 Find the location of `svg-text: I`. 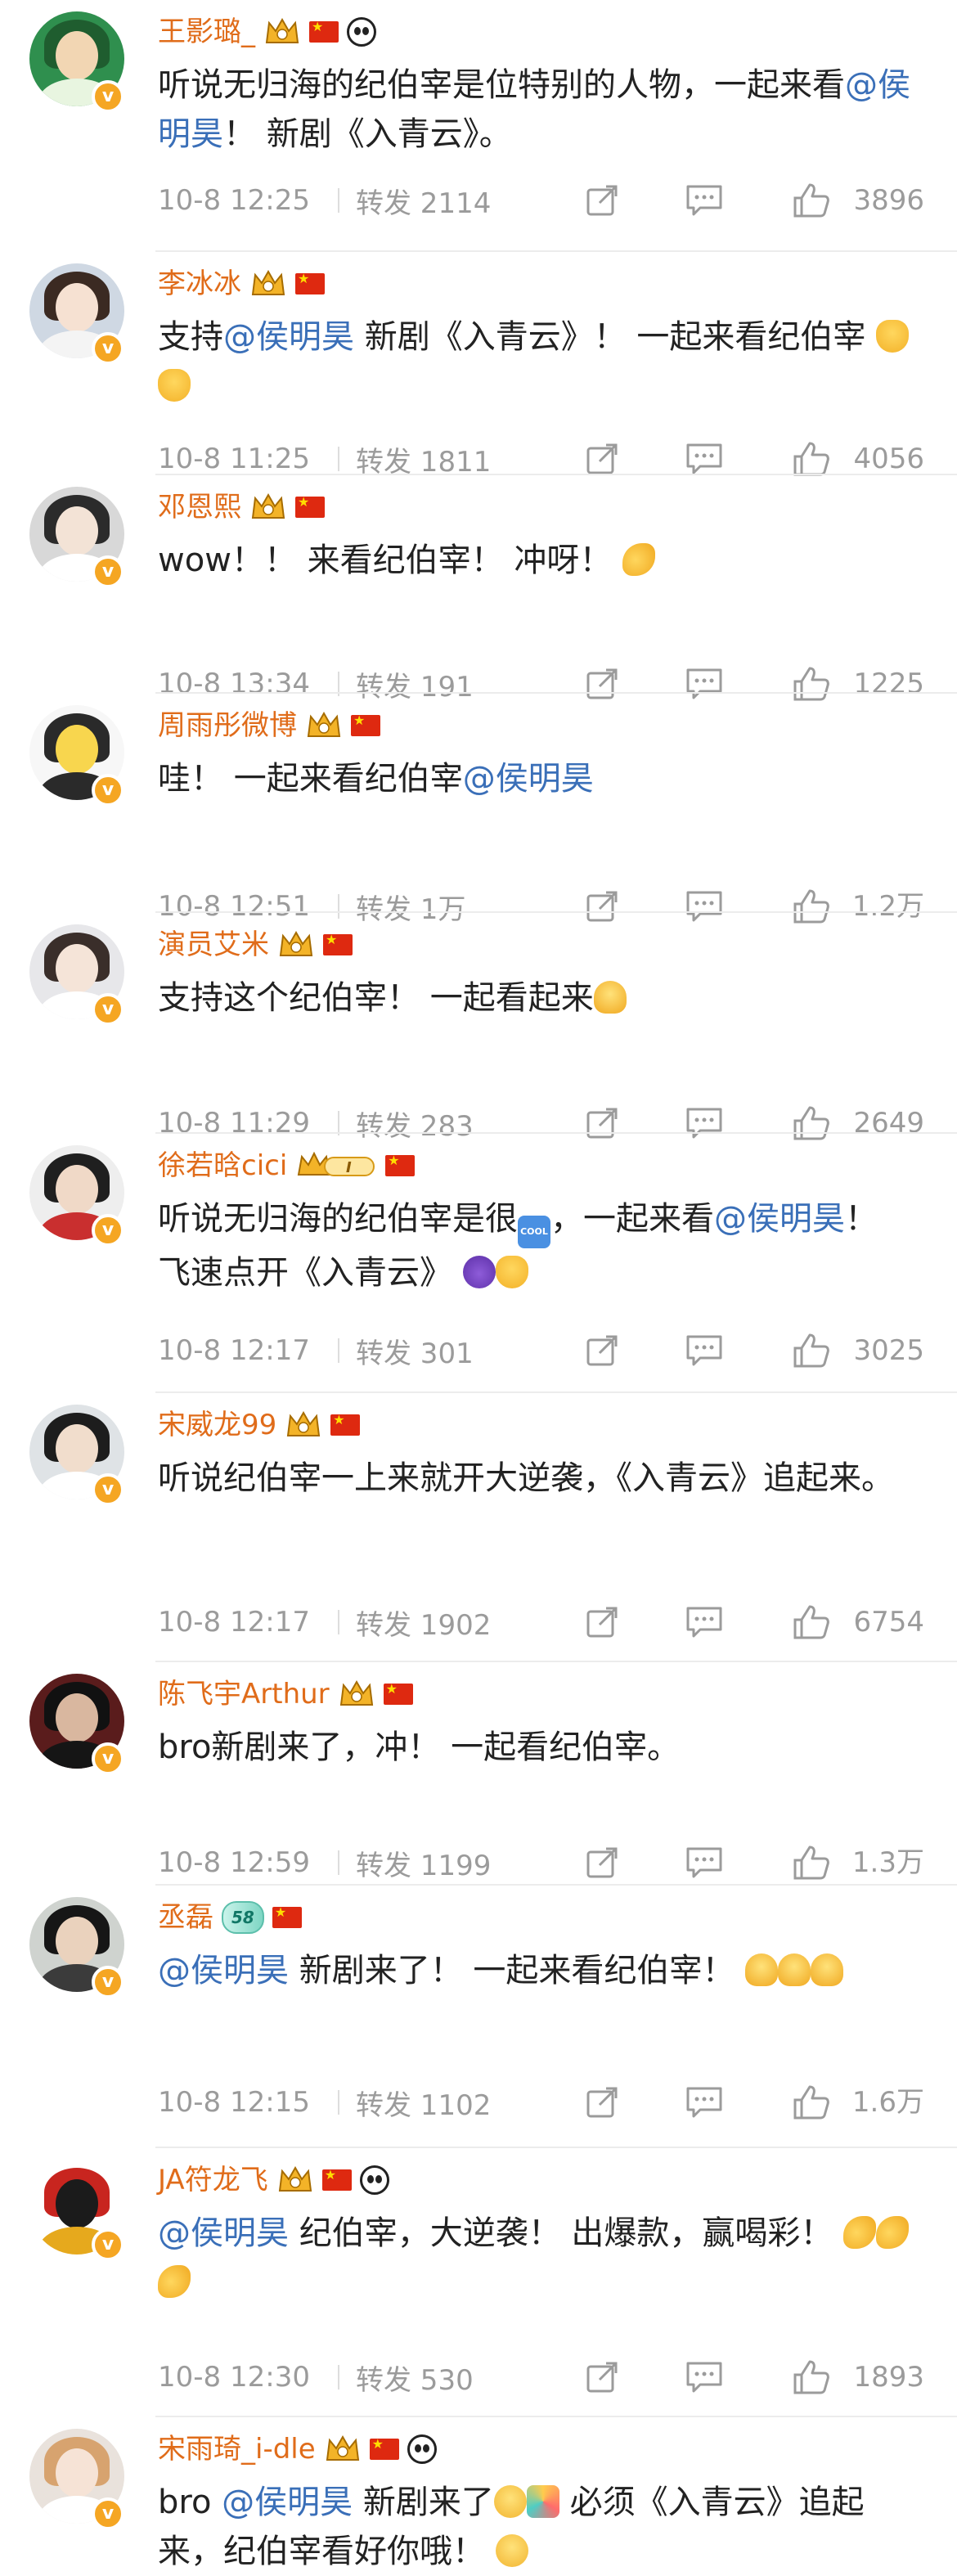

svg-text: I is located at coordinates (349, 1167).